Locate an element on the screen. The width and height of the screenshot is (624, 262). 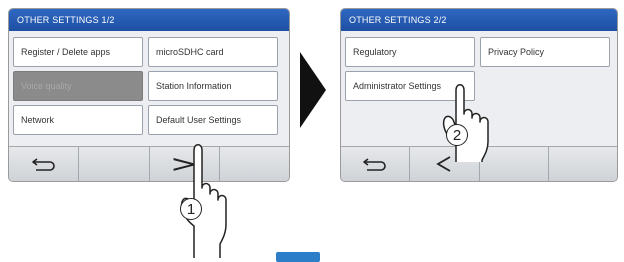
register-delete-apps-button: Register / Delete apps is located at coordinates (78, 52).